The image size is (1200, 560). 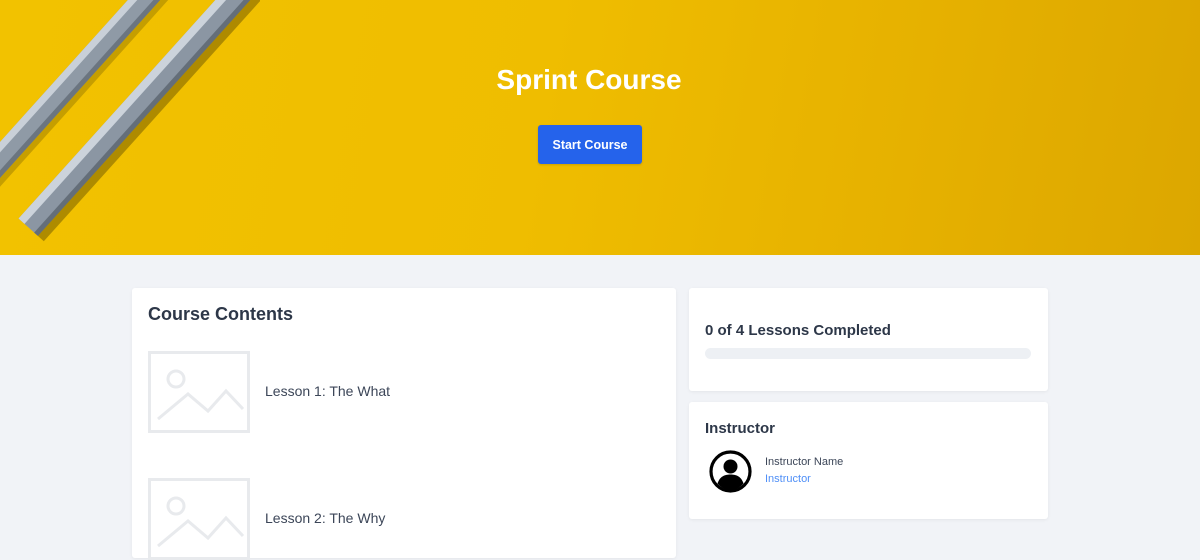 What do you see at coordinates (398, 392) in the screenshot?
I see `lesson-item: Lesson 1: The What` at bounding box center [398, 392].